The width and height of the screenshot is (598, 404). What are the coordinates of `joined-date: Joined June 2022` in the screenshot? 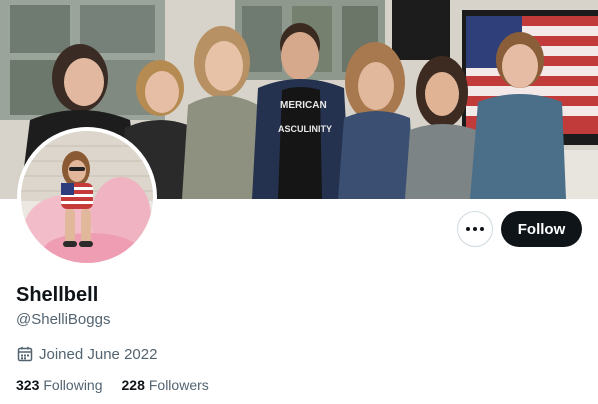 It's located at (86, 354).